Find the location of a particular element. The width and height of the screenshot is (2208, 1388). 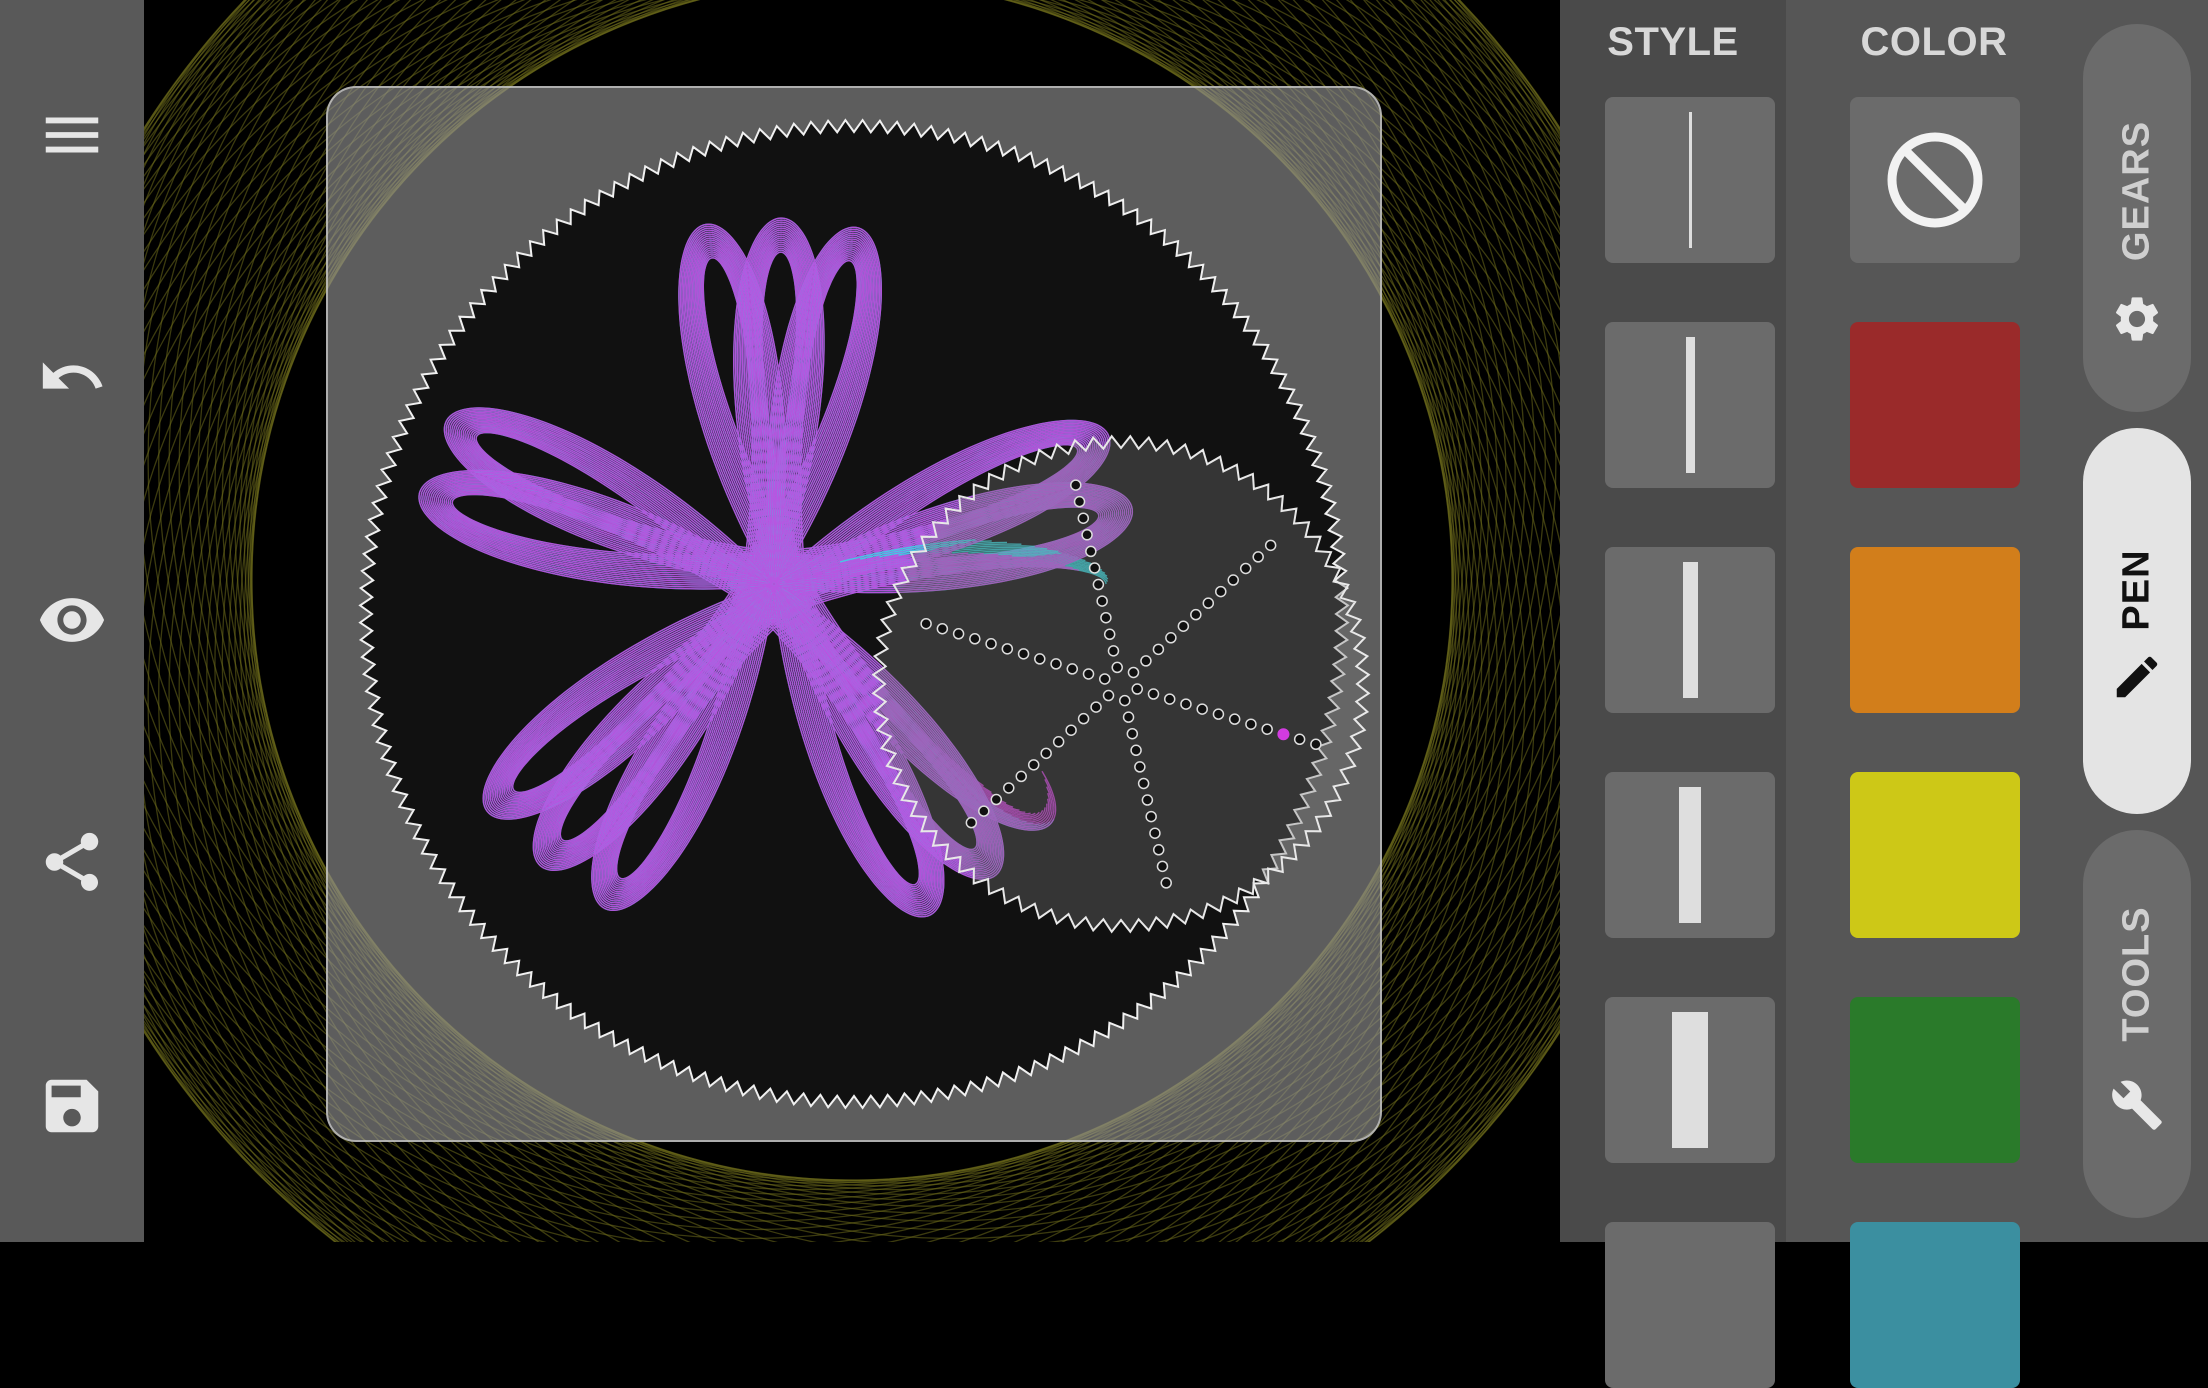

tab-tools: TOOLS is located at coordinates (2137, 1024).